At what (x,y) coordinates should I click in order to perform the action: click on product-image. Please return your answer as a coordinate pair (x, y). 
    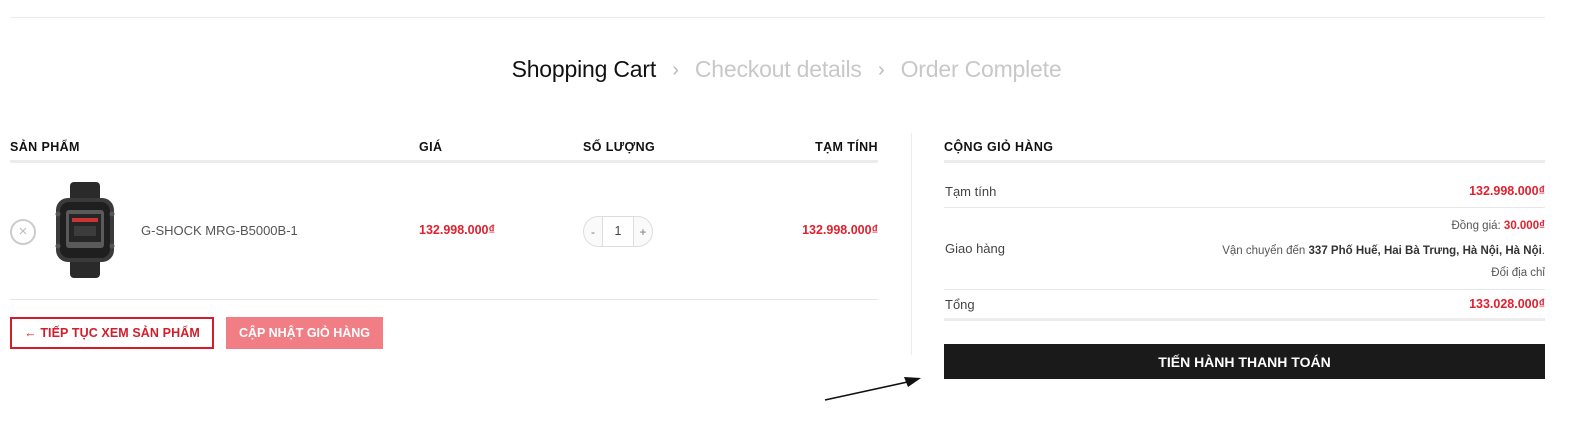
    Looking at the image, I should click on (85, 230).